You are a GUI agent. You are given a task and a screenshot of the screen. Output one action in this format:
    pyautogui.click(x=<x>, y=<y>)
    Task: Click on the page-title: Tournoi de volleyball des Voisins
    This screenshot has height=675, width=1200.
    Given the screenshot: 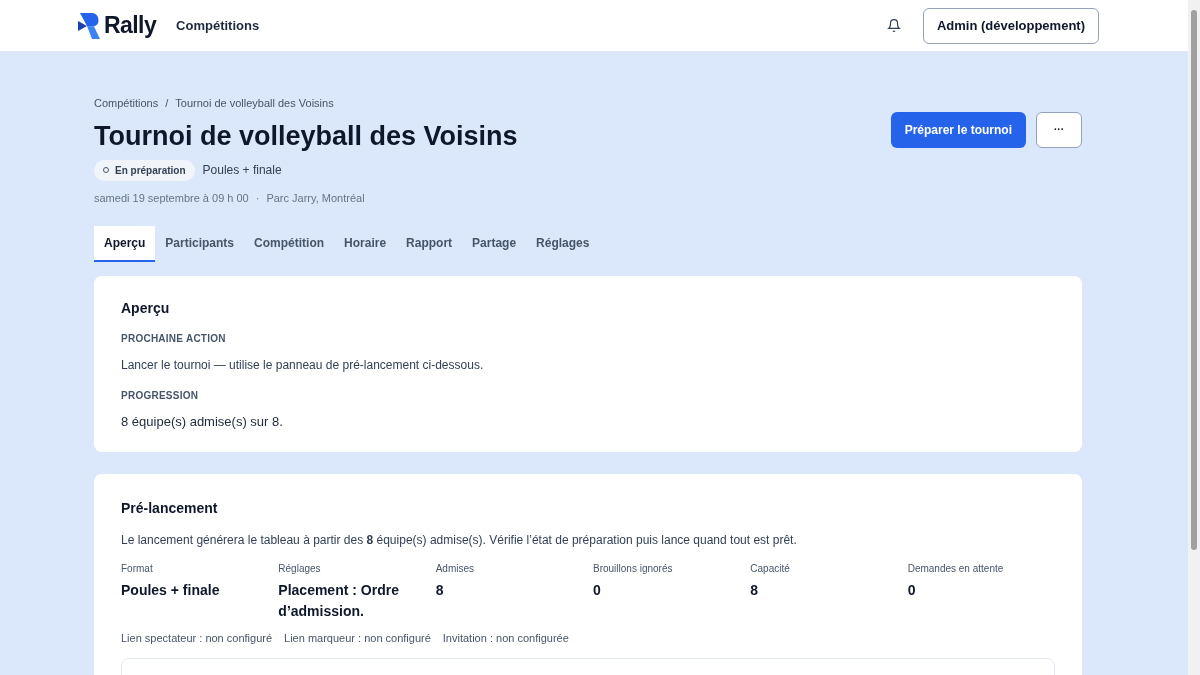 What is the action you would take?
    pyautogui.click(x=306, y=136)
    